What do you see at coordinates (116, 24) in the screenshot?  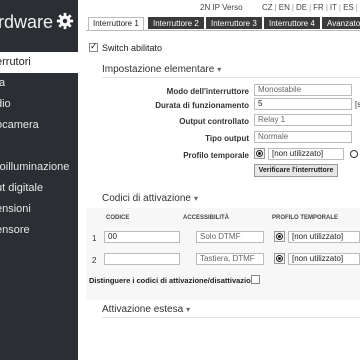 I see `tab-interruttore-1: Interruttore 1` at bounding box center [116, 24].